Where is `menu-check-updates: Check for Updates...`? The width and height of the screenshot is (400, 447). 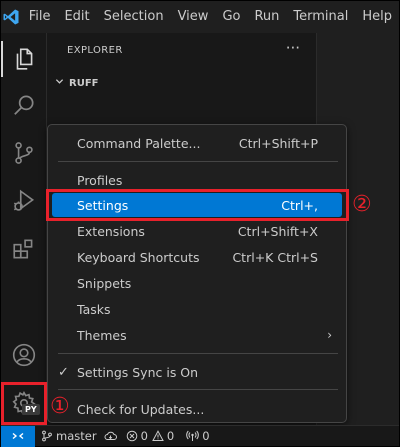
menu-check-updates: Check for Updates... is located at coordinates (197, 409).